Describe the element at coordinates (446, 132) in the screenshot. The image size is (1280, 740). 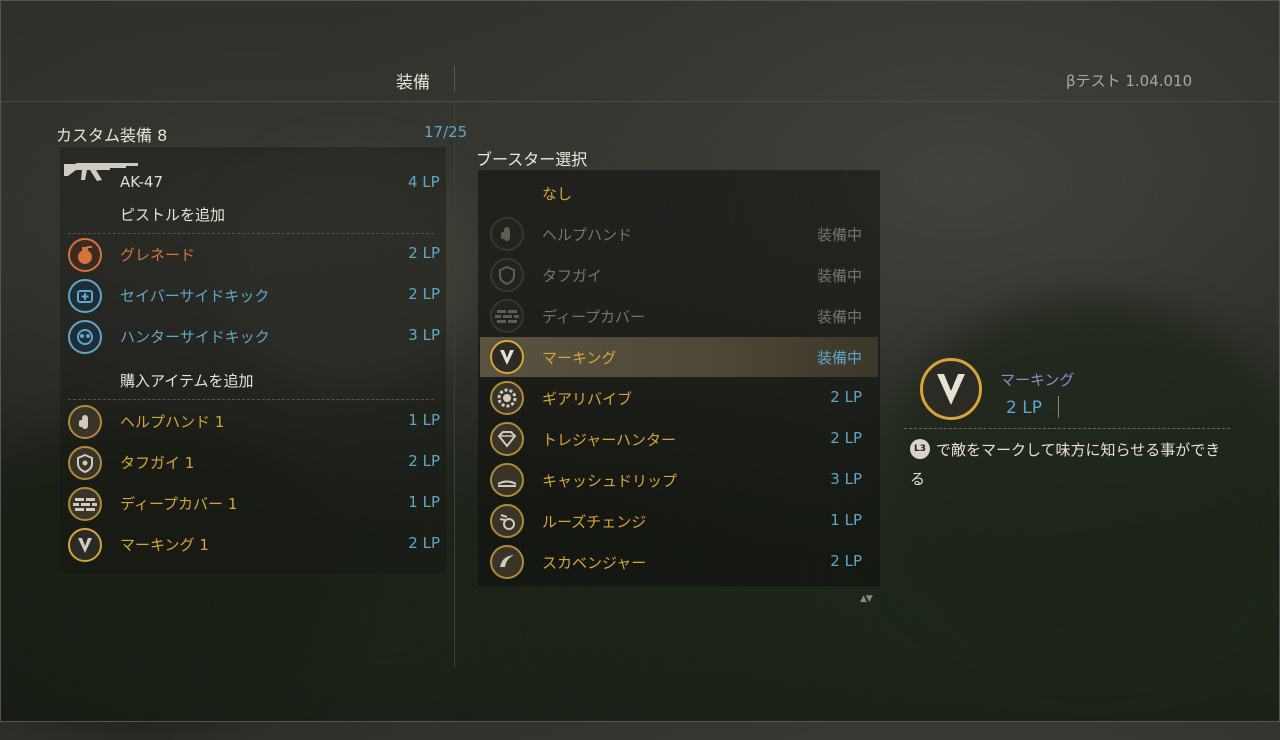
I see `loadout-points-count: 17/25` at that location.